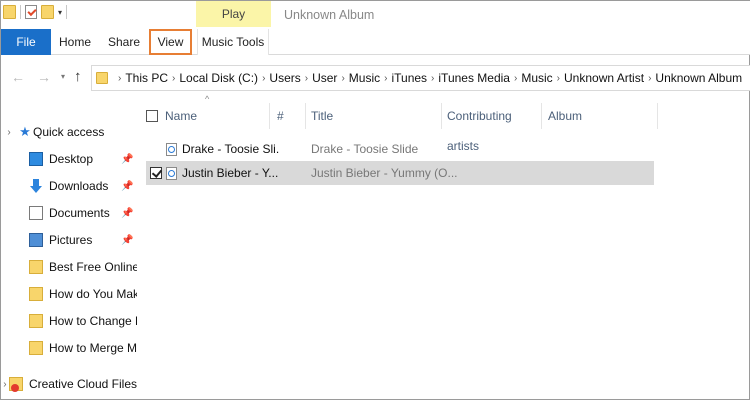 Image resolution: width=750 pixels, height=401 pixels. What do you see at coordinates (373, 116) in the screenshot?
I see `column-header-title: Title` at bounding box center [373, 116].